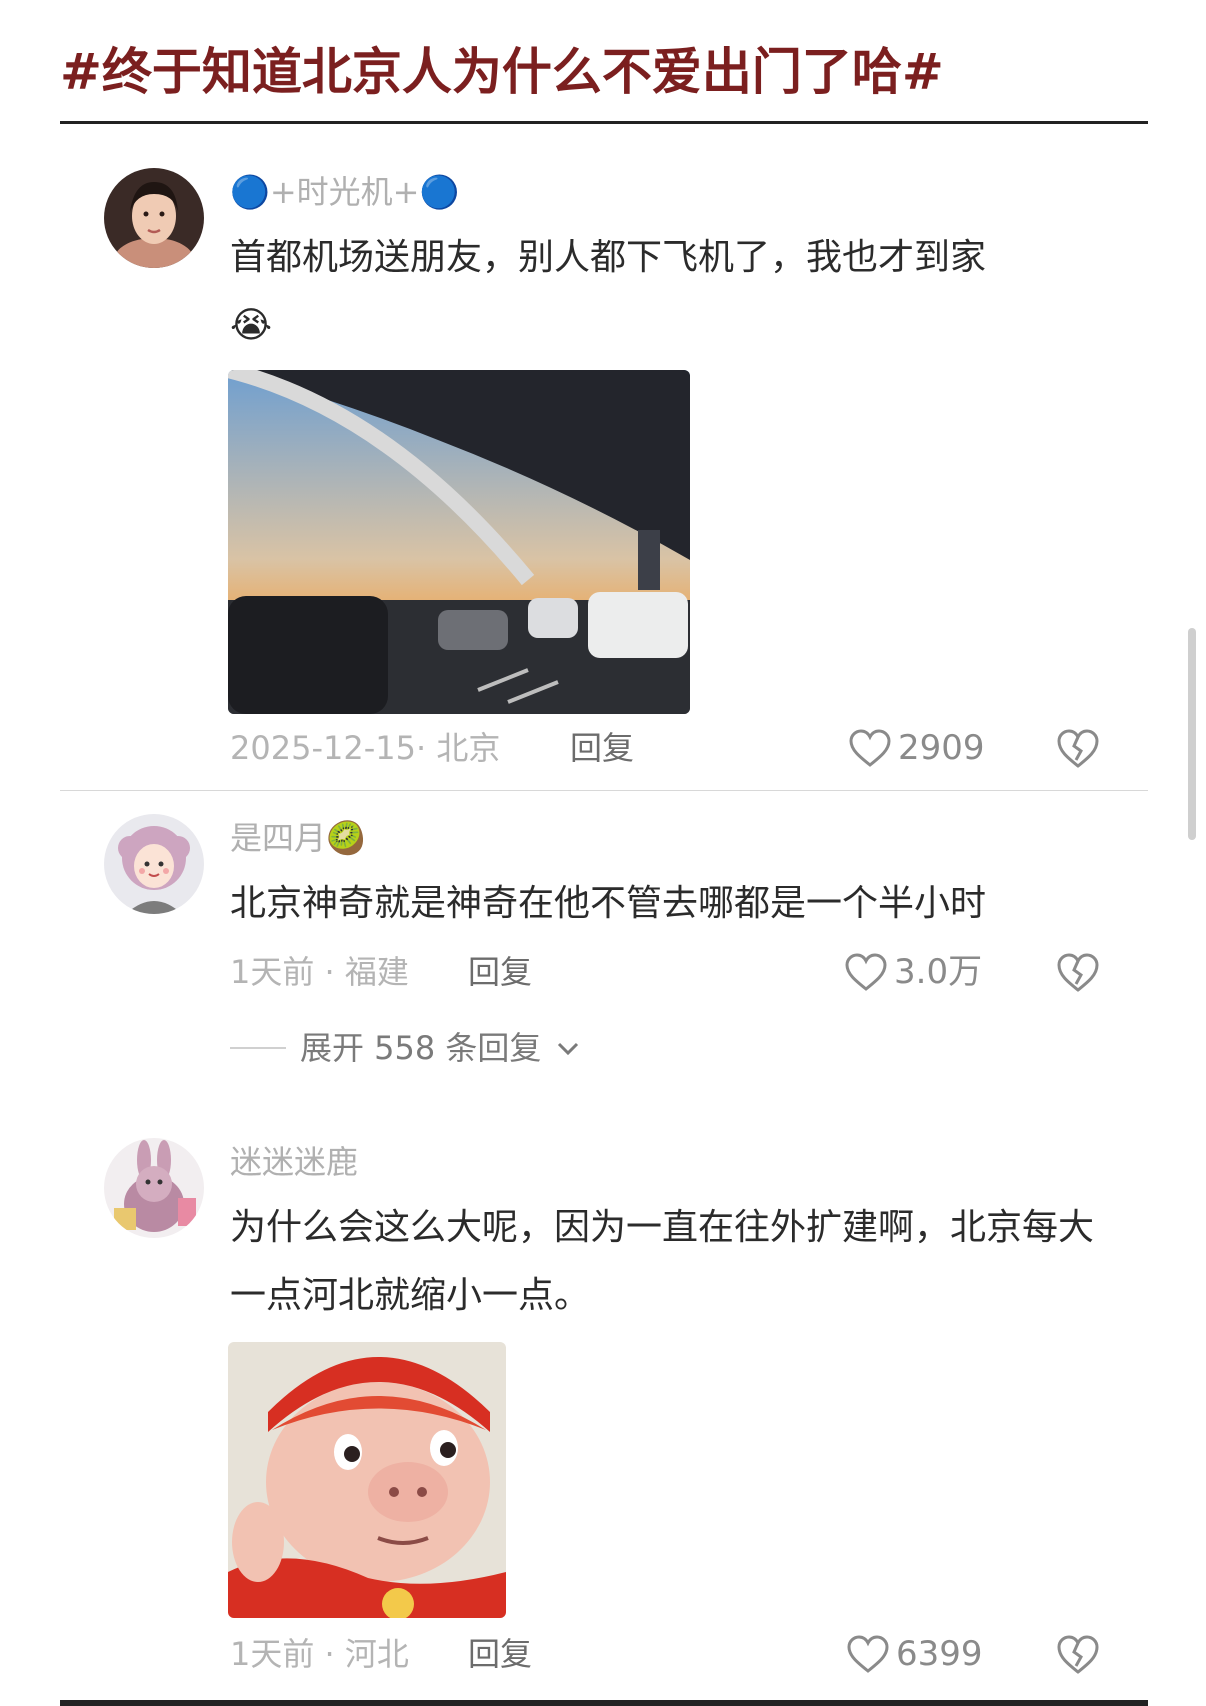  I want to click on crying-emoji: 😭, so click(251, 325).